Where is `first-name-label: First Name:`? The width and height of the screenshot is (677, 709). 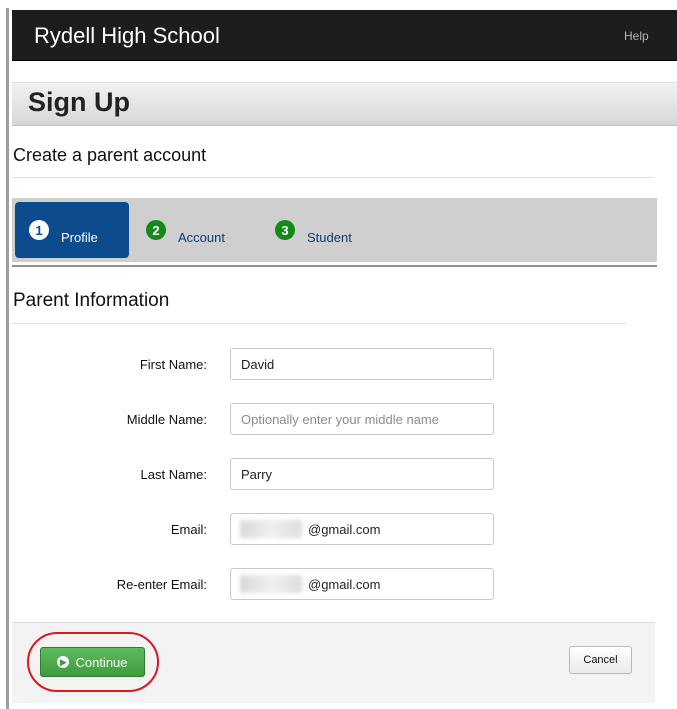
first-name-label: First Name: is located at coordinates (173, 364).